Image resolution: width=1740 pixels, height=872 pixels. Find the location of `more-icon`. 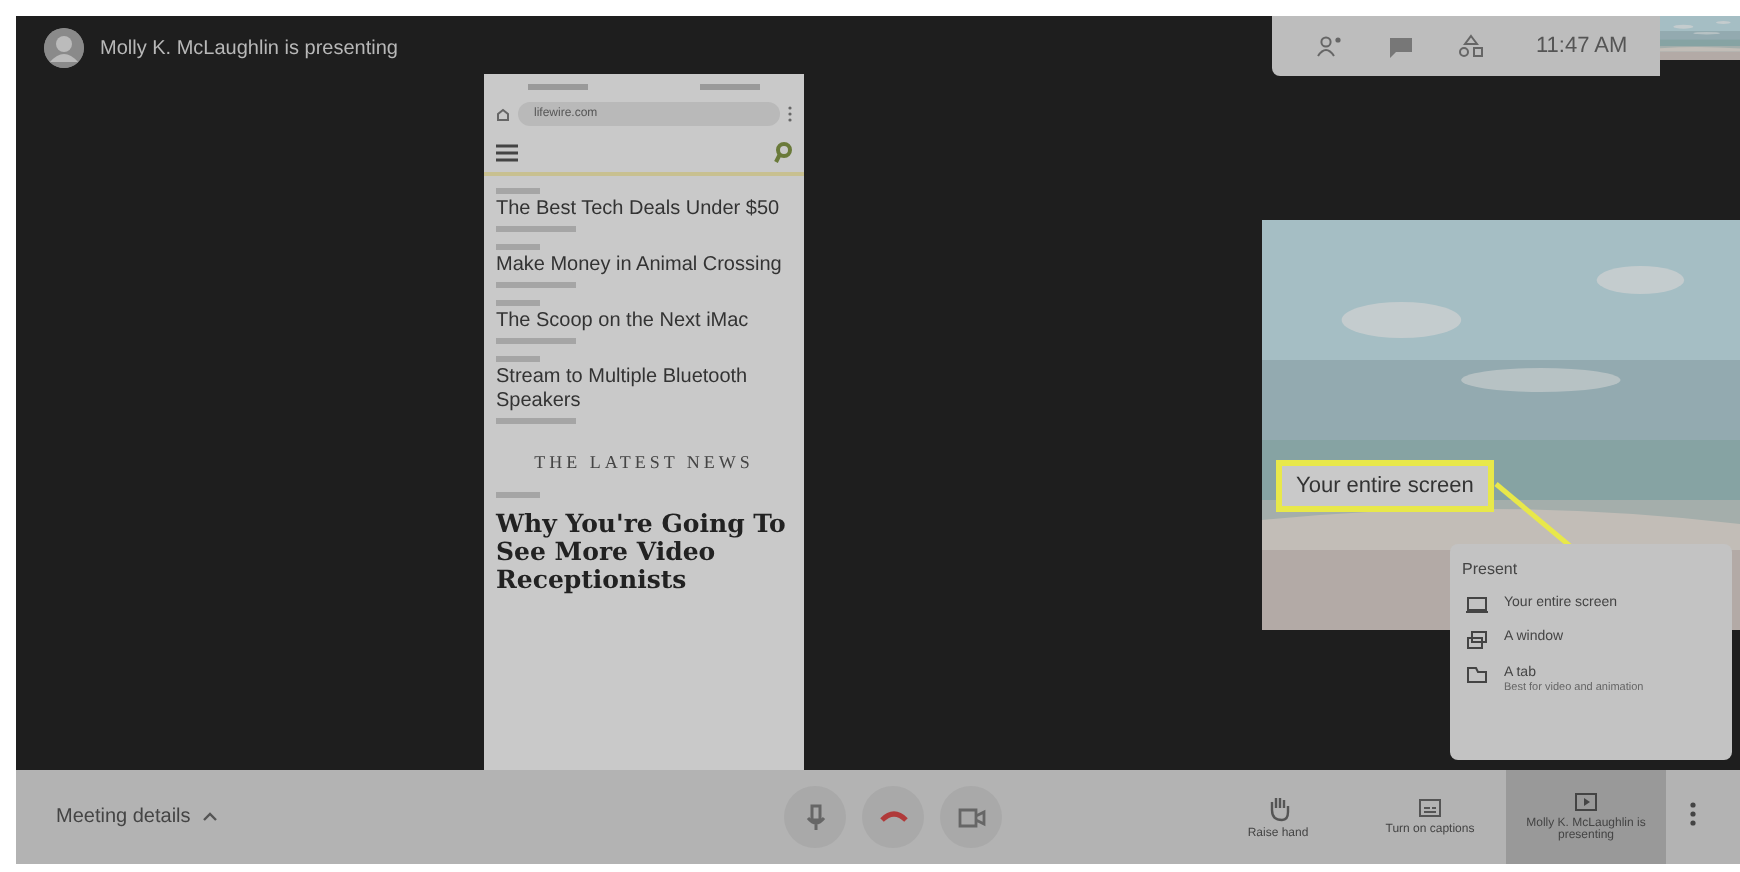

more-icon is located at coordinates (1693, 814).